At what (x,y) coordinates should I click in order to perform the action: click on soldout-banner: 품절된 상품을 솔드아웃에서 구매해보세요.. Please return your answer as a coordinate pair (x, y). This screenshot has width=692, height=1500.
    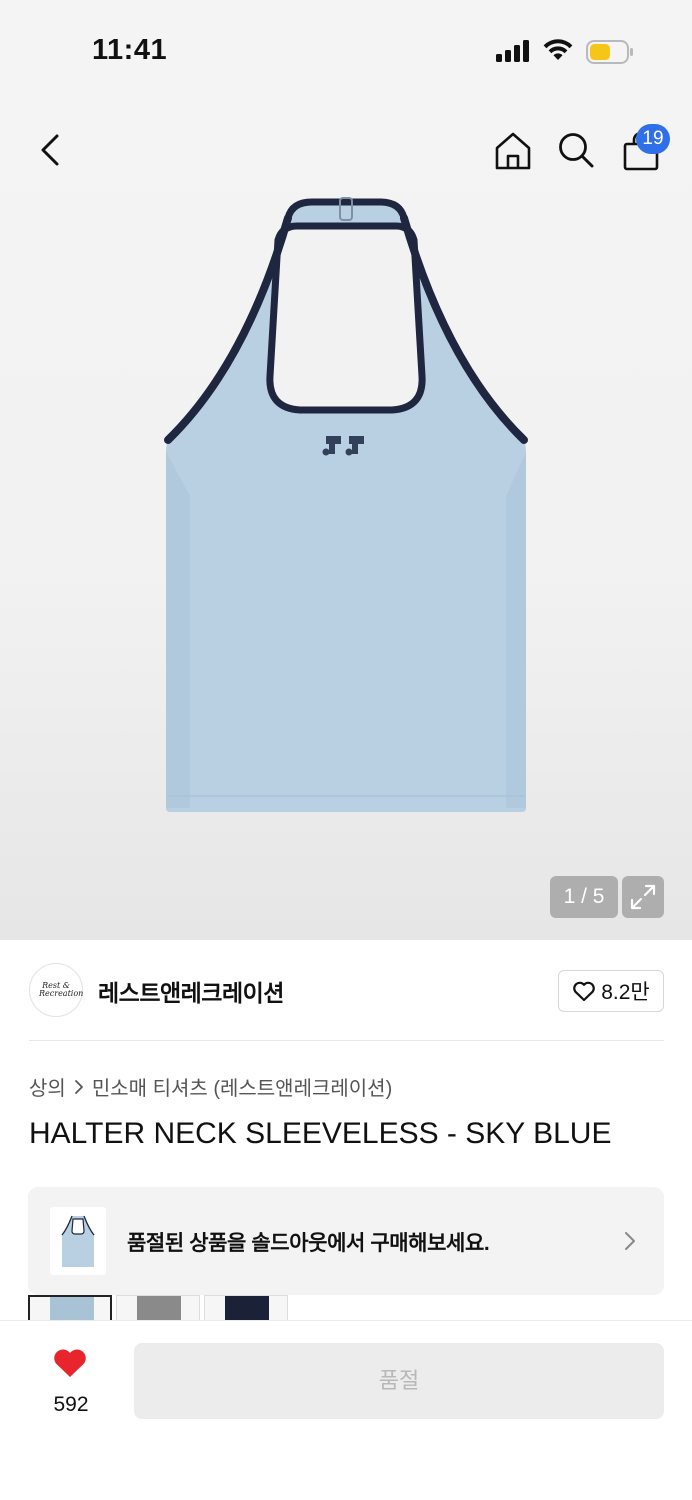
    Looking at the image, I should click on (346, 1241).